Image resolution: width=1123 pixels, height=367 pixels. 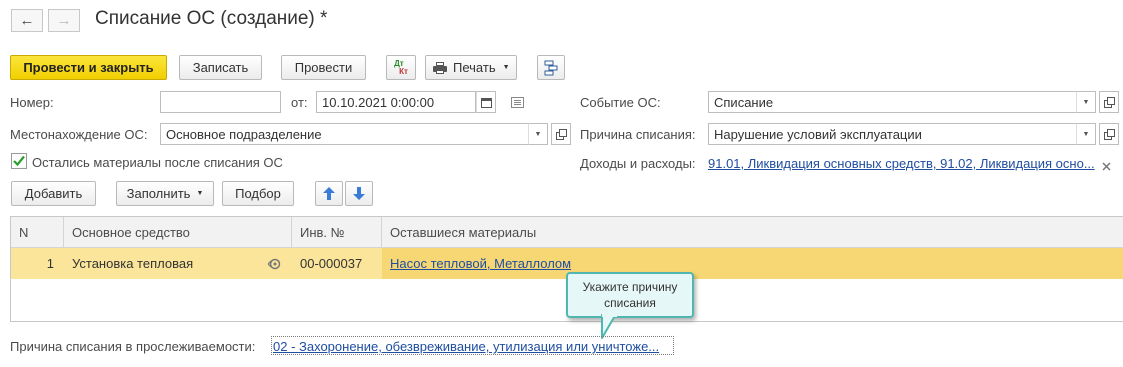 I want to click on checkmark-icon, so click(x=19, y=161).